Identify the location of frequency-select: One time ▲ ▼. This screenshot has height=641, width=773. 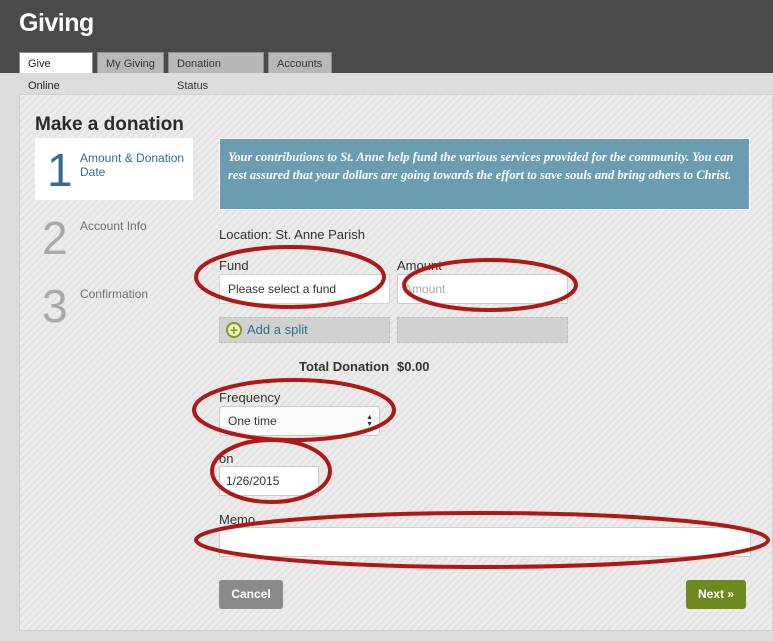
(299, 421).